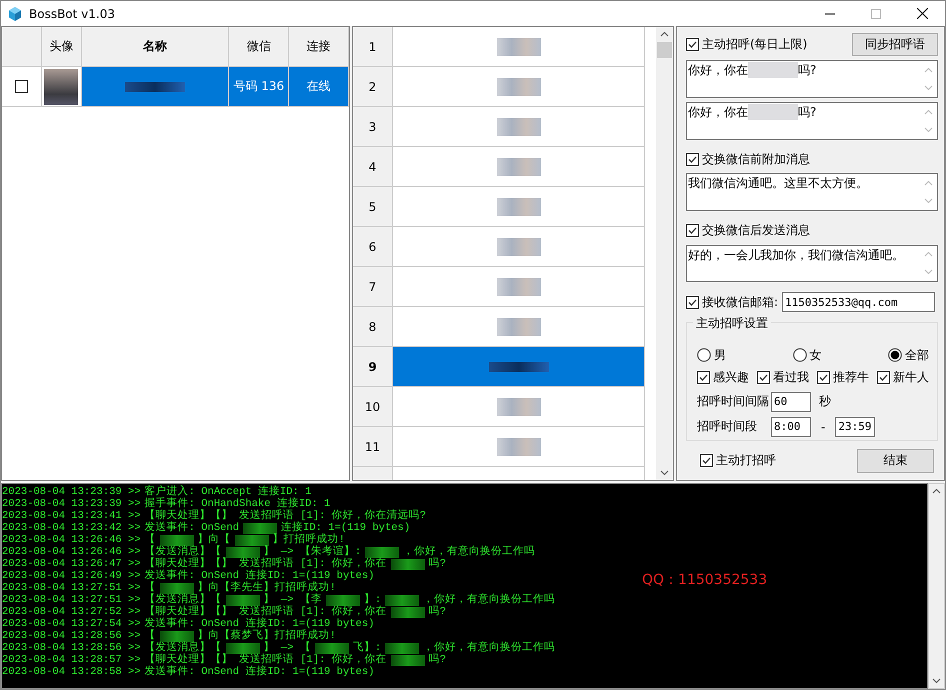 The width and height of the screenshot is (946, 690). Describe the element at coordinates (732, 302) in the screenshot. I see `email-checkbox: 接收微信邮箱:` at that location.